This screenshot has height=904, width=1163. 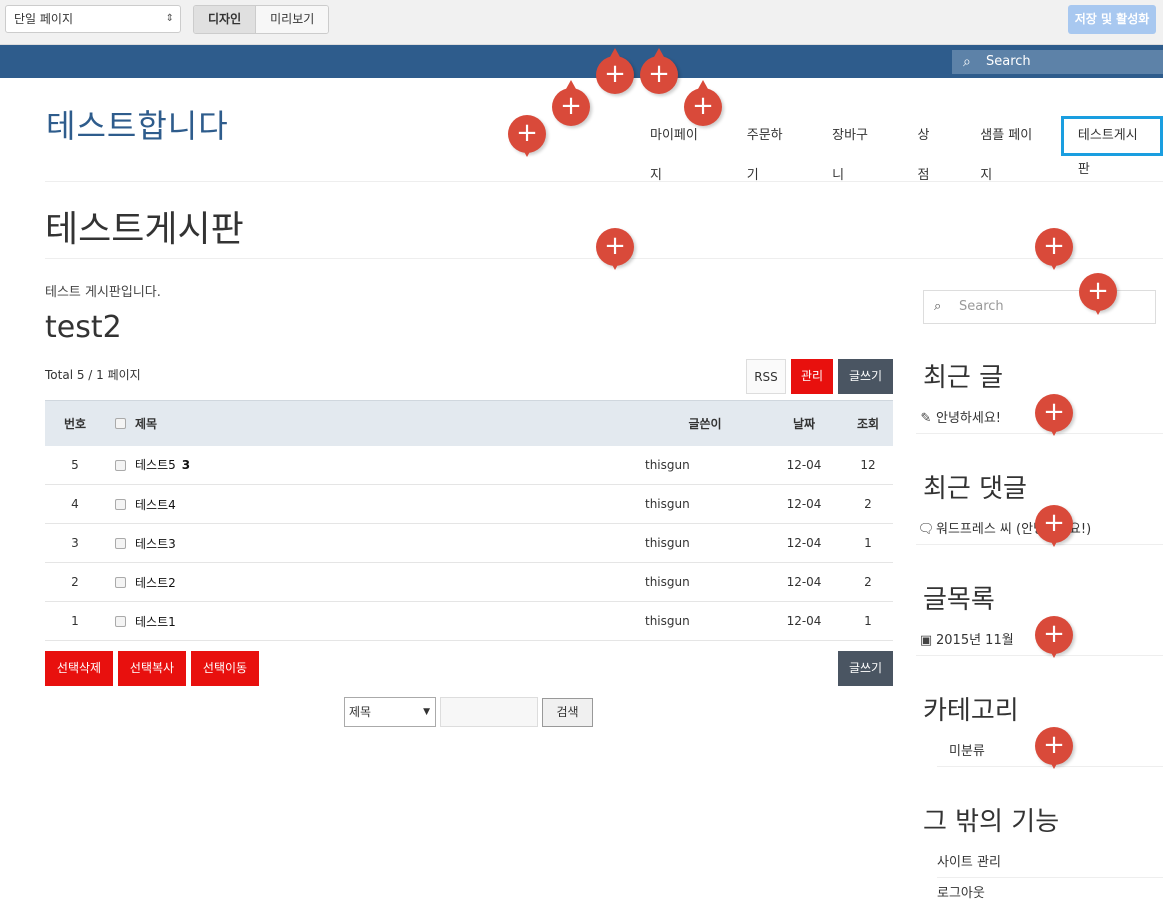 I want to click on sidebar-search-input: ⌕ Search, so click(x=1039, y=307).